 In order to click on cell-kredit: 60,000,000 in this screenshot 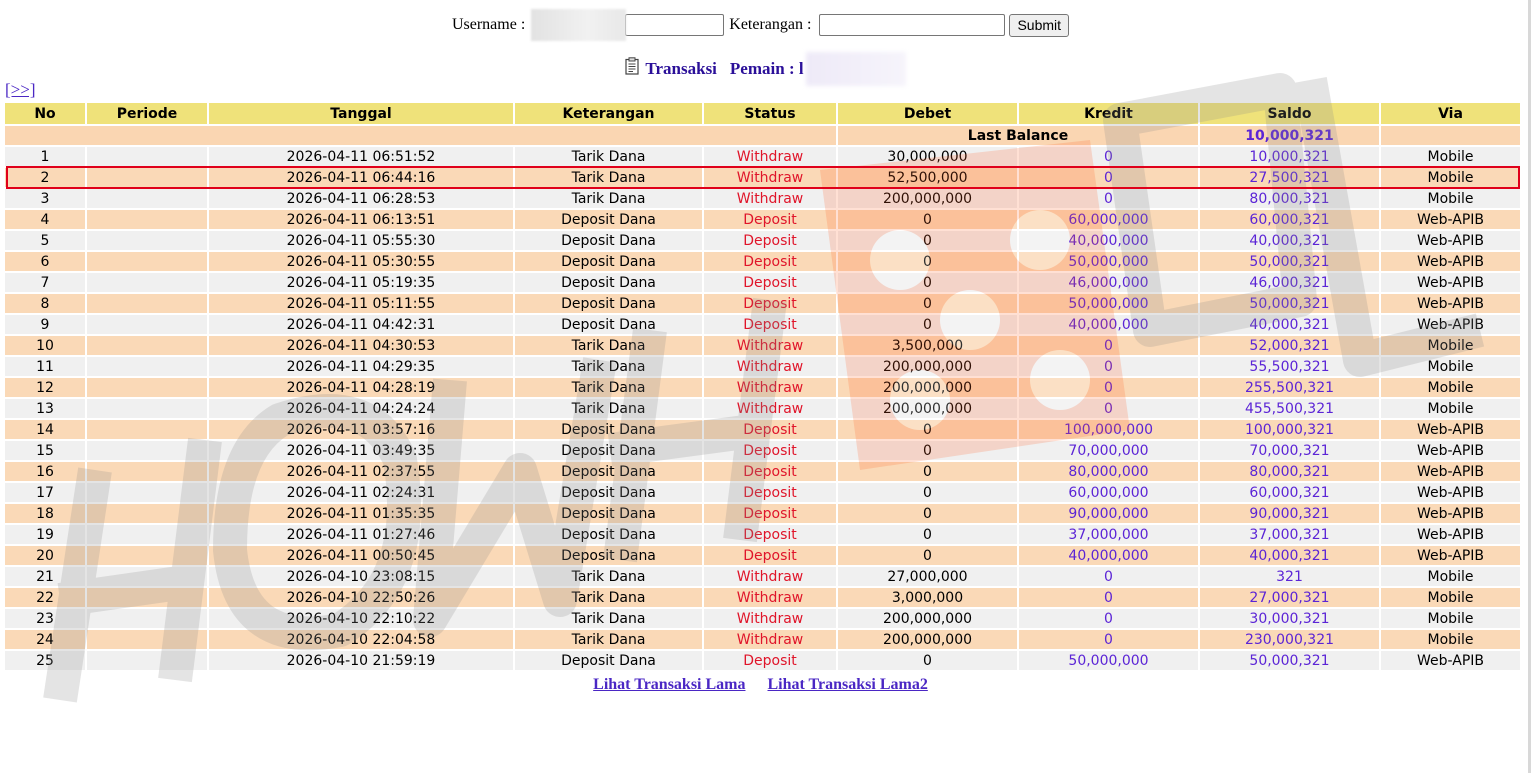, I will do `click(1108, 493)`.